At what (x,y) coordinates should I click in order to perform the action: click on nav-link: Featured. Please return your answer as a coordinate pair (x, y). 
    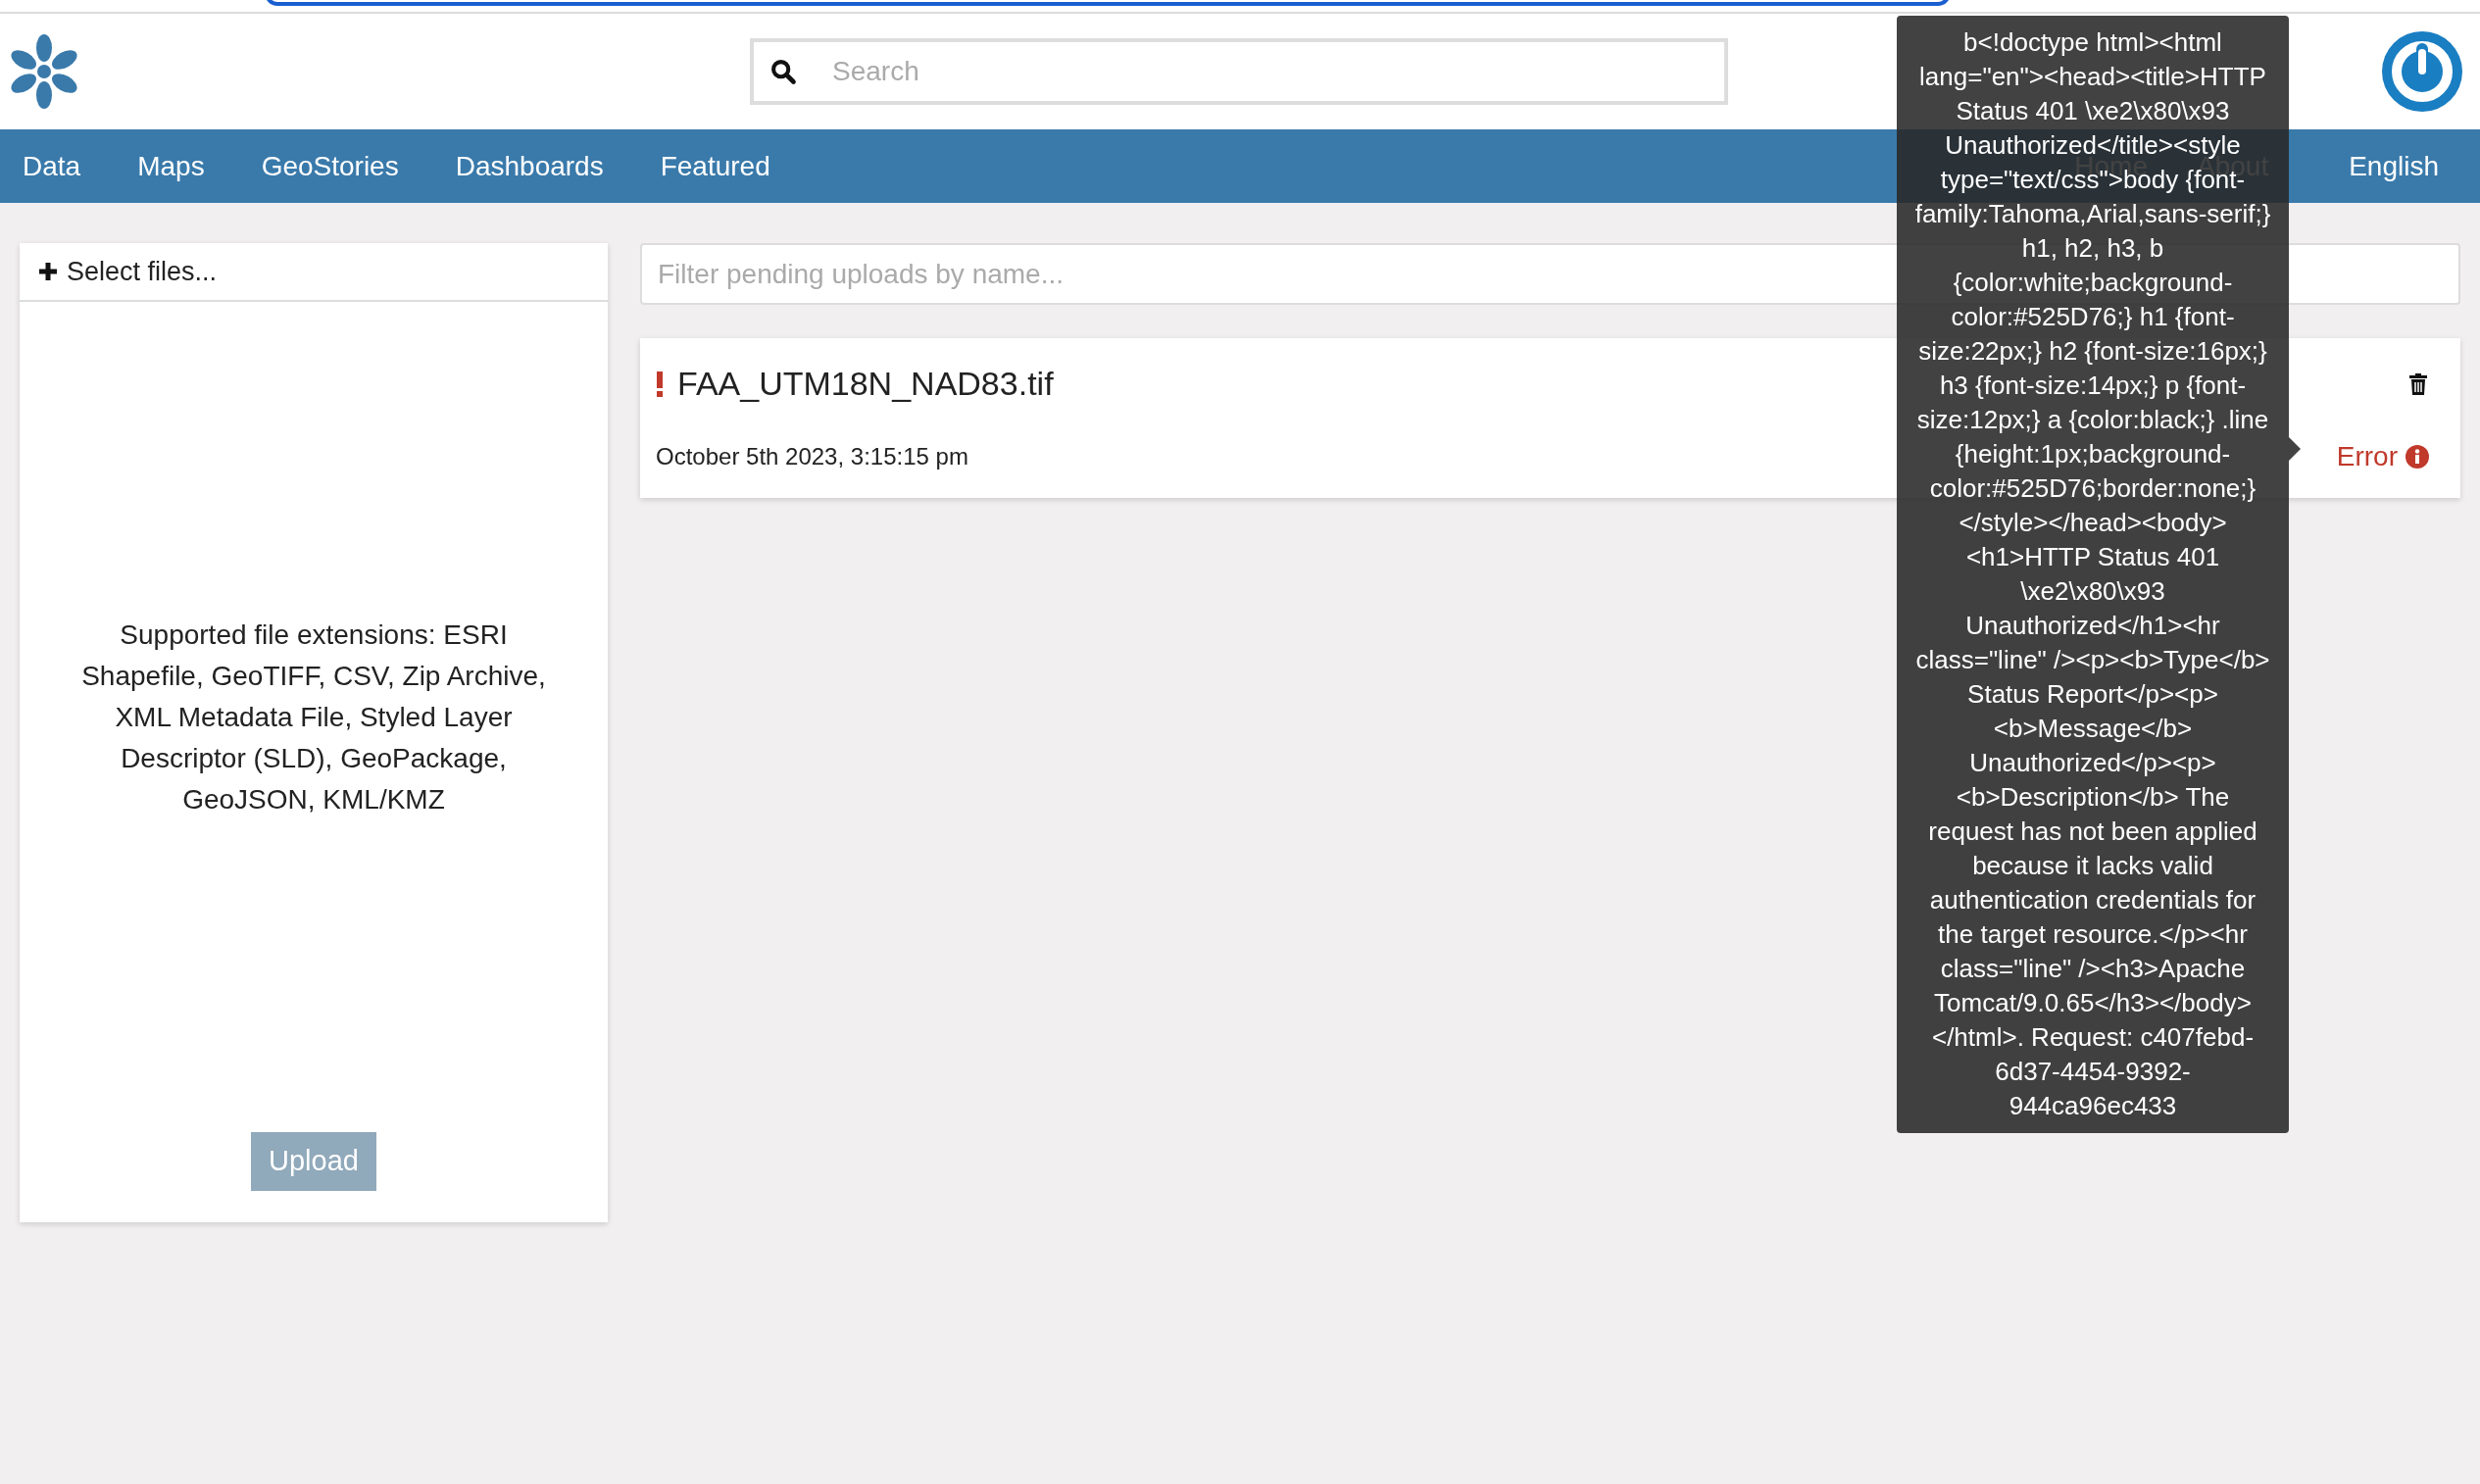
    Looking at the image, I should click on (715, 166).